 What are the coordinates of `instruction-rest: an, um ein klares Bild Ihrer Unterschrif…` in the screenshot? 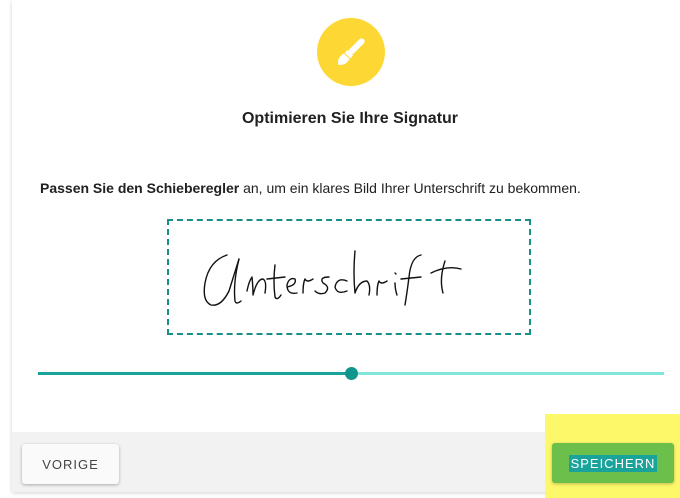 It's located at (410, 188).